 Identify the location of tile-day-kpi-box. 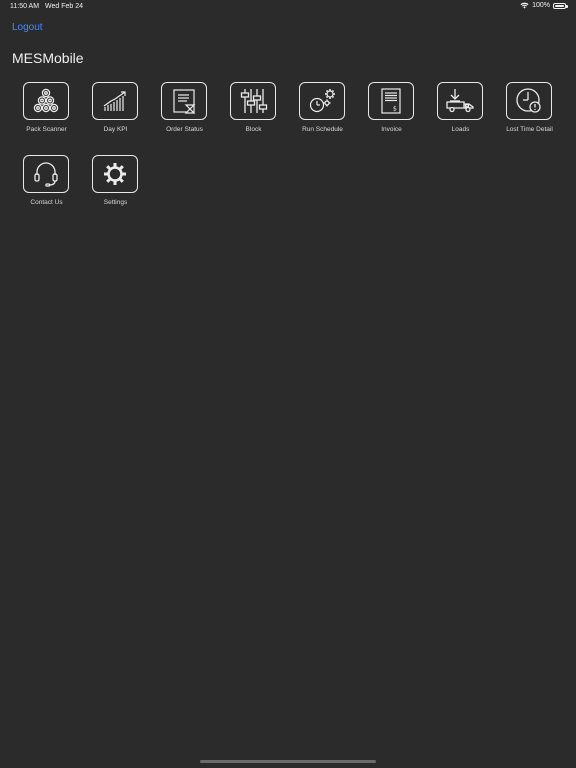
(115, 101).